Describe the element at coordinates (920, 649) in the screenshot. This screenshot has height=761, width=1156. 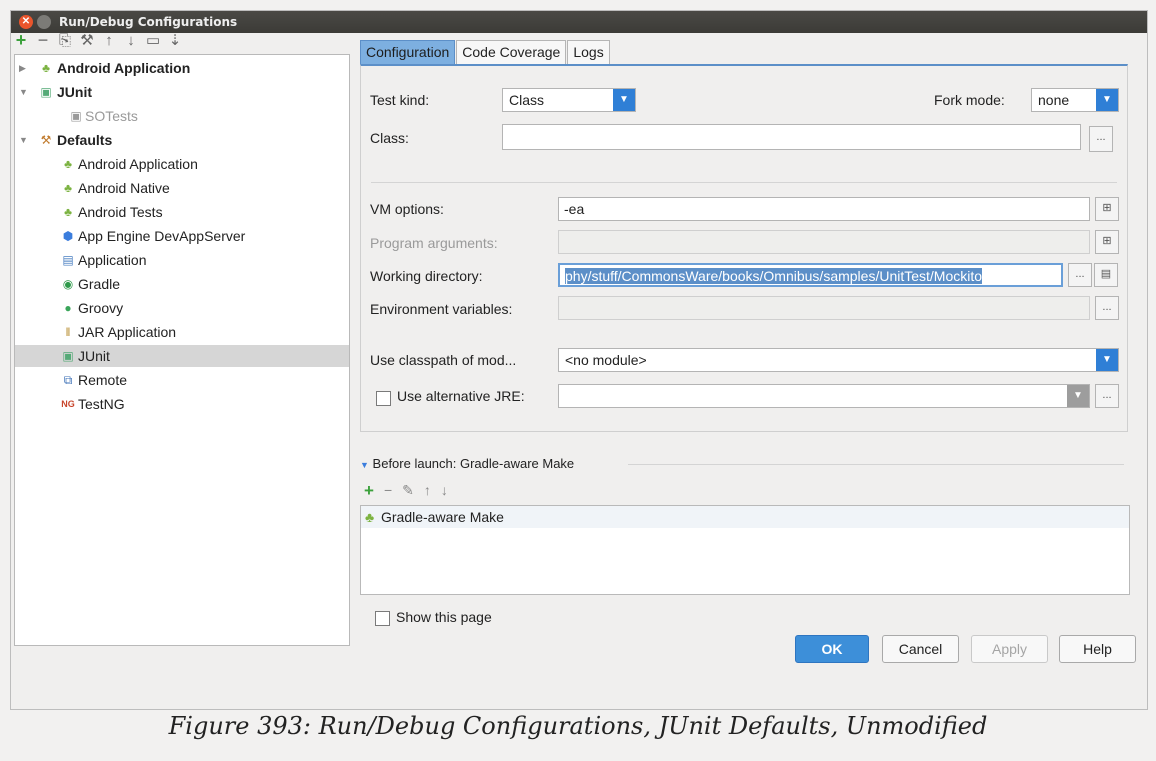
I see `cancel-button: Cancel` at that location.